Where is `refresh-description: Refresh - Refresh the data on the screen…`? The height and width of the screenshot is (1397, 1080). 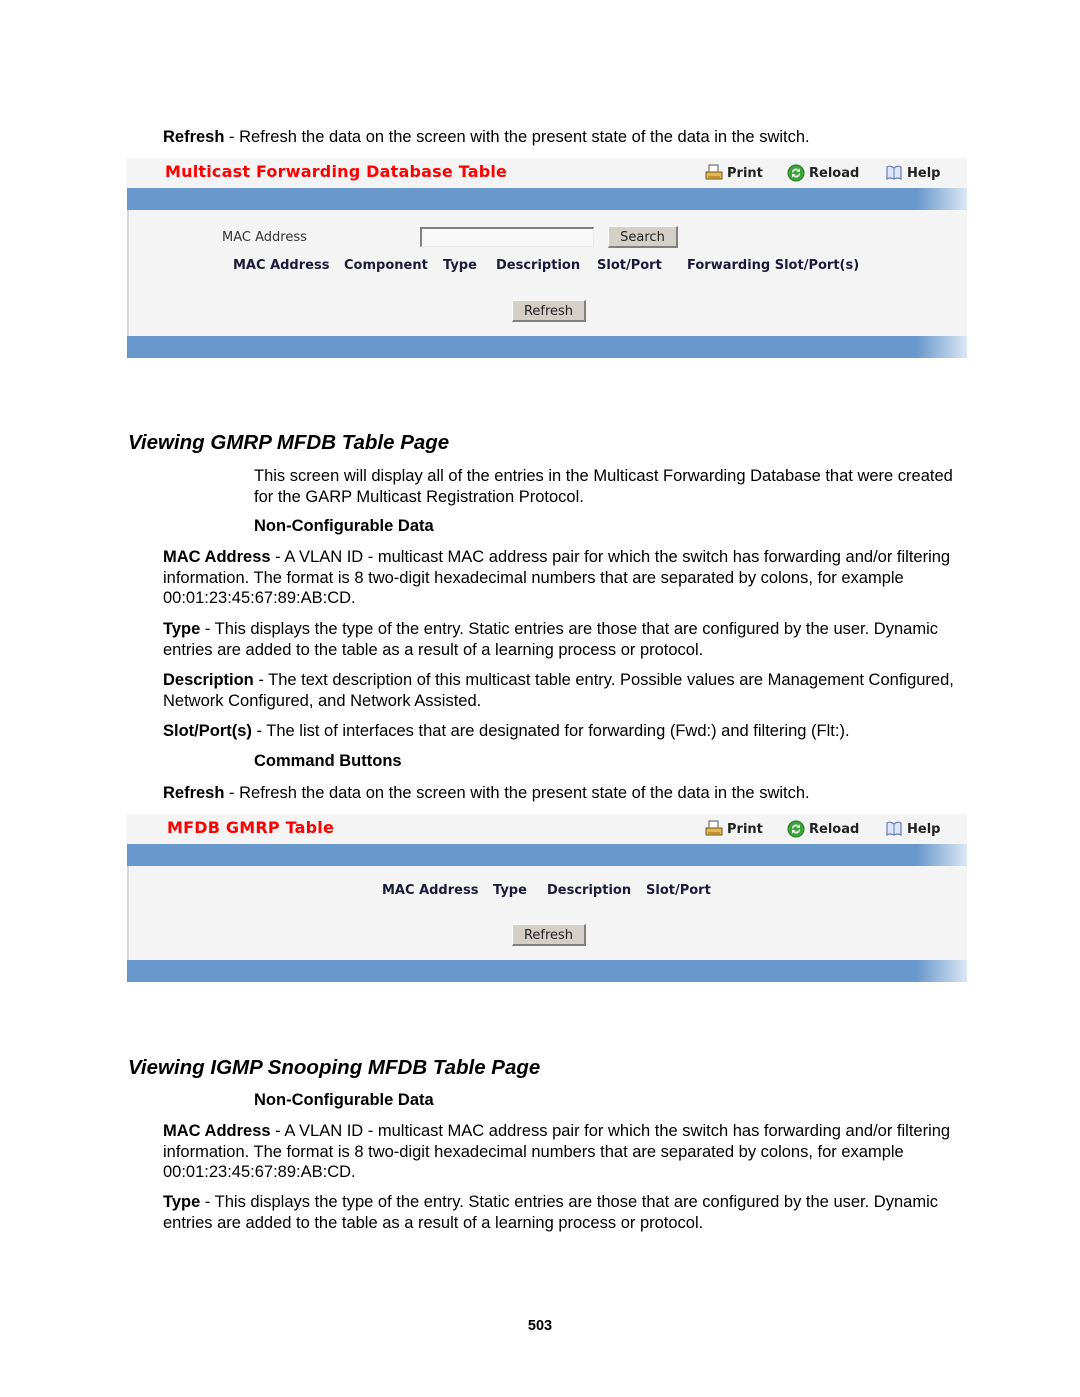 refresh-description: Refresh - Refresh the data on the screen… is located at coordinates (563, 137).